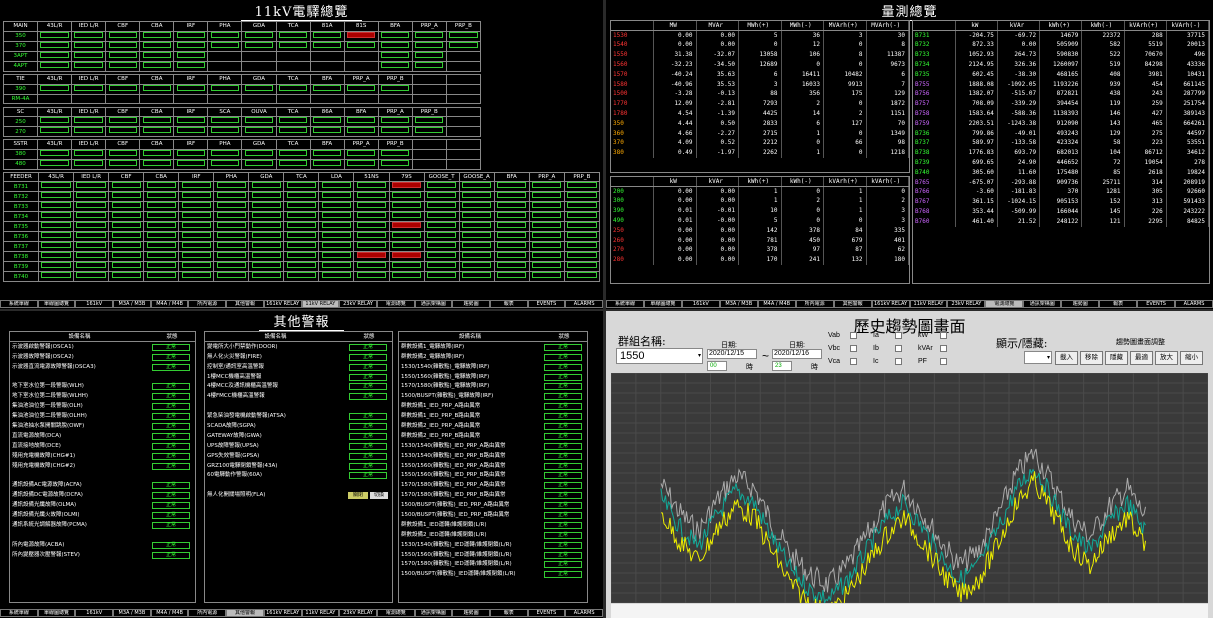  I want to click on nav-button: ALARMS, so click(584, 304).